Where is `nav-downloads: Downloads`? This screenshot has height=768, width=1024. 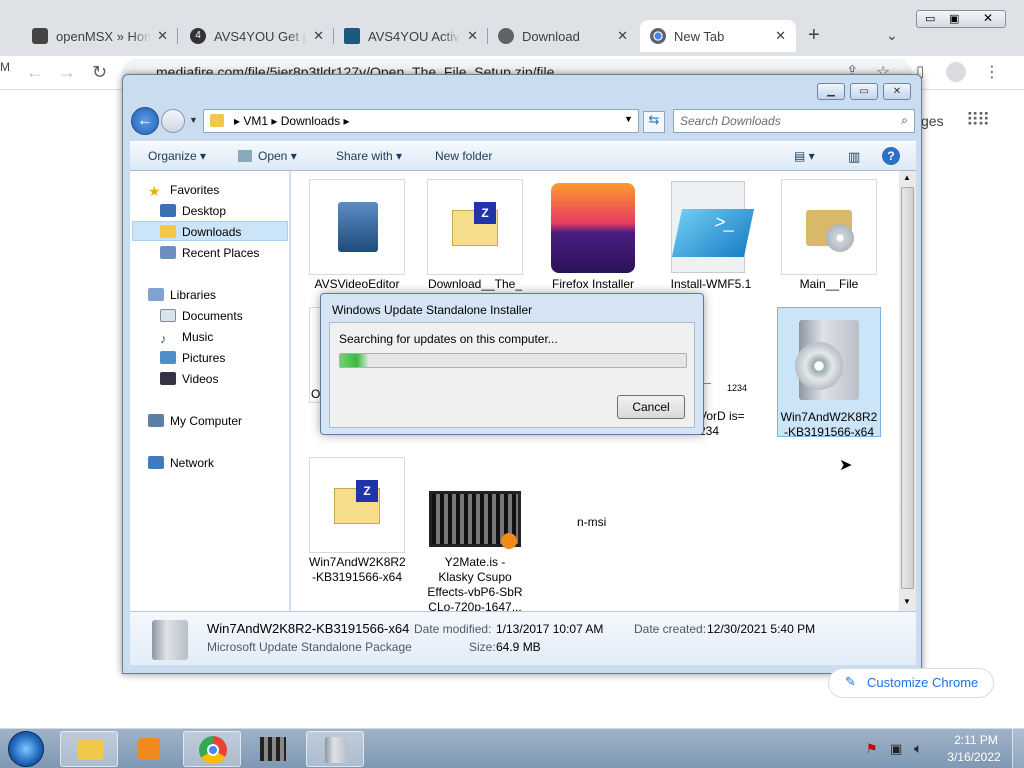 nav-downloads: Downloads is located at coordinates (210, 231).